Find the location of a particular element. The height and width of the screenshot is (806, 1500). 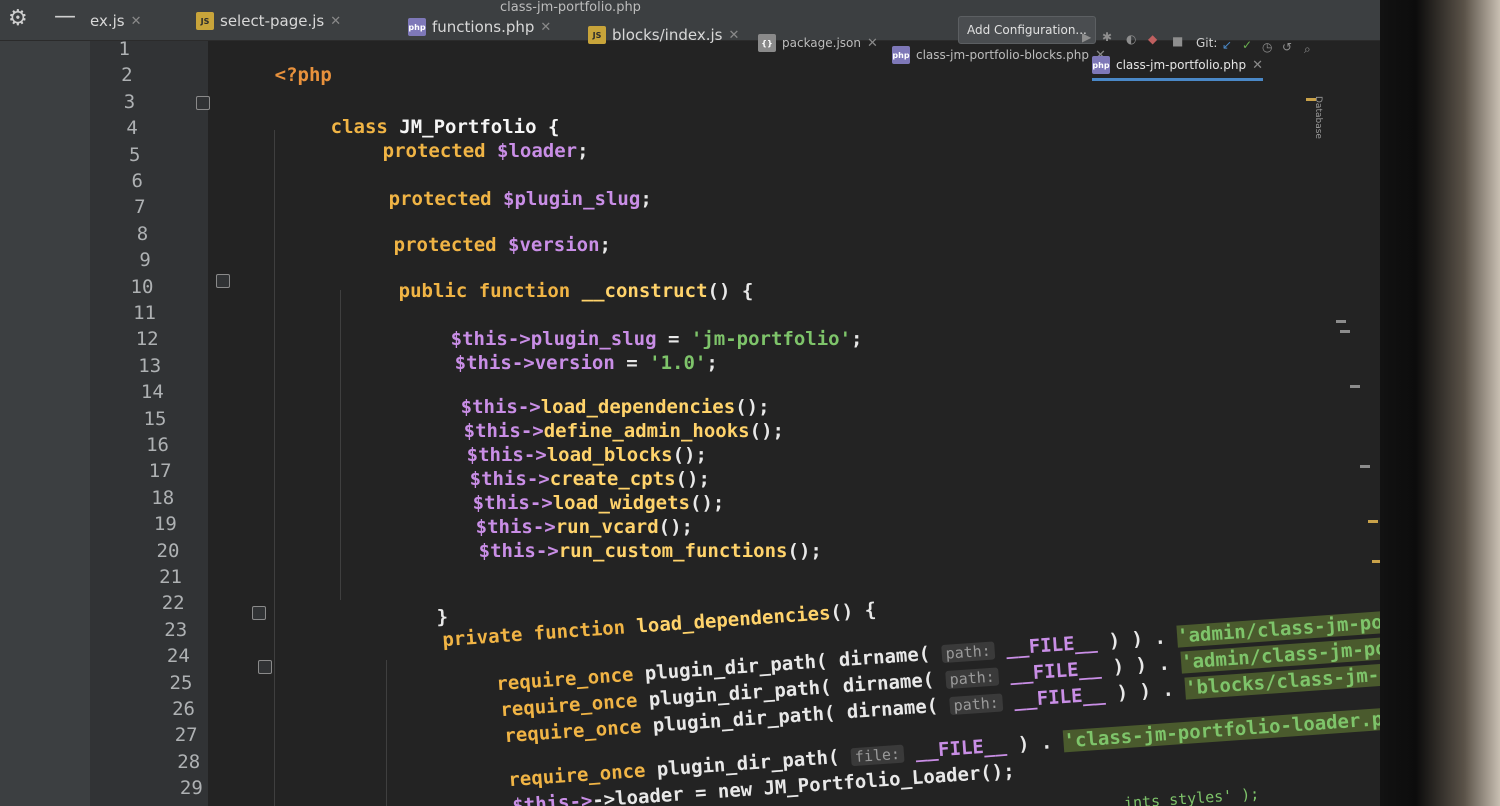

laptop-bezel is located at coordinates (1440, 403).